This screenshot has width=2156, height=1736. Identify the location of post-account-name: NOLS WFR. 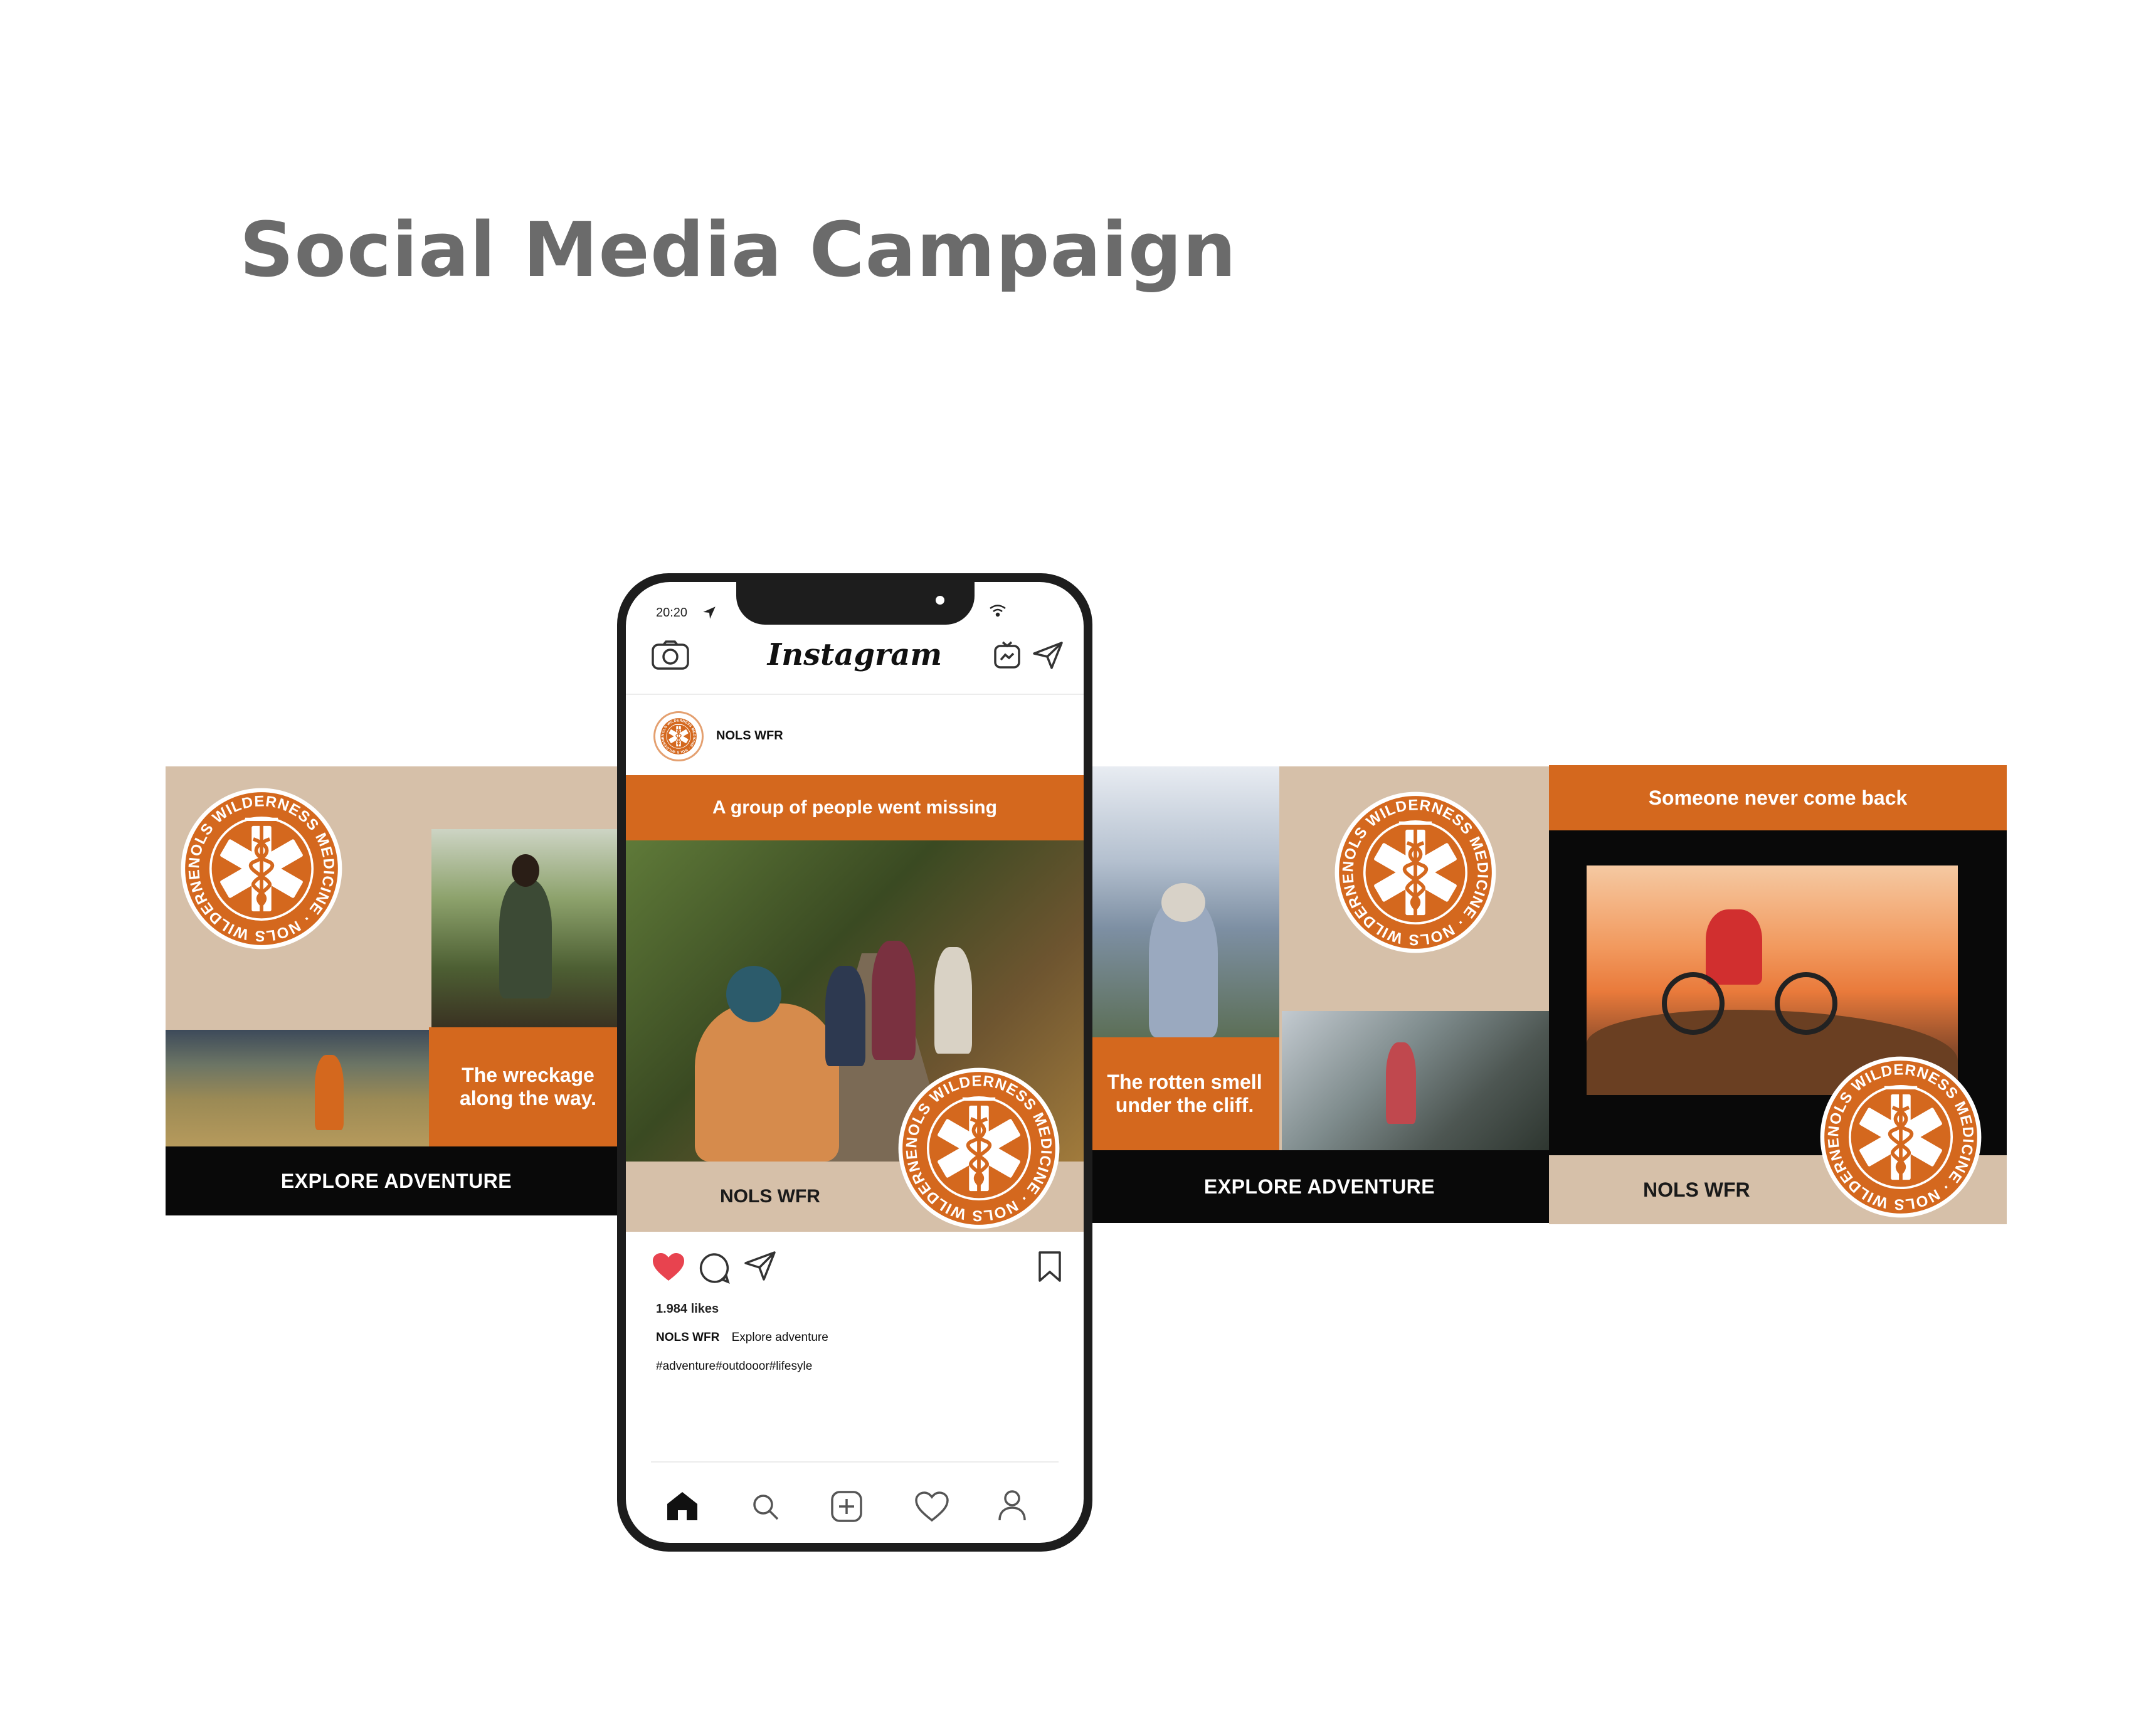
(749, 736).